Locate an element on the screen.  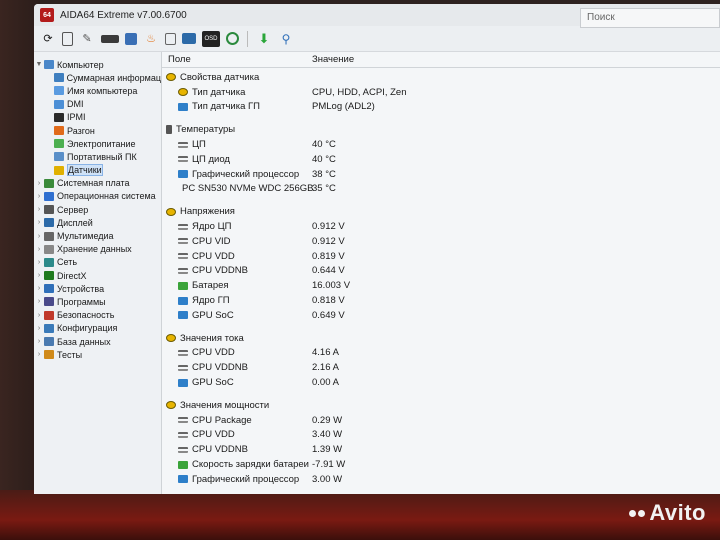
sensor-row: Ядро ЦП 0.912 V is located at coordinates (441, 226).